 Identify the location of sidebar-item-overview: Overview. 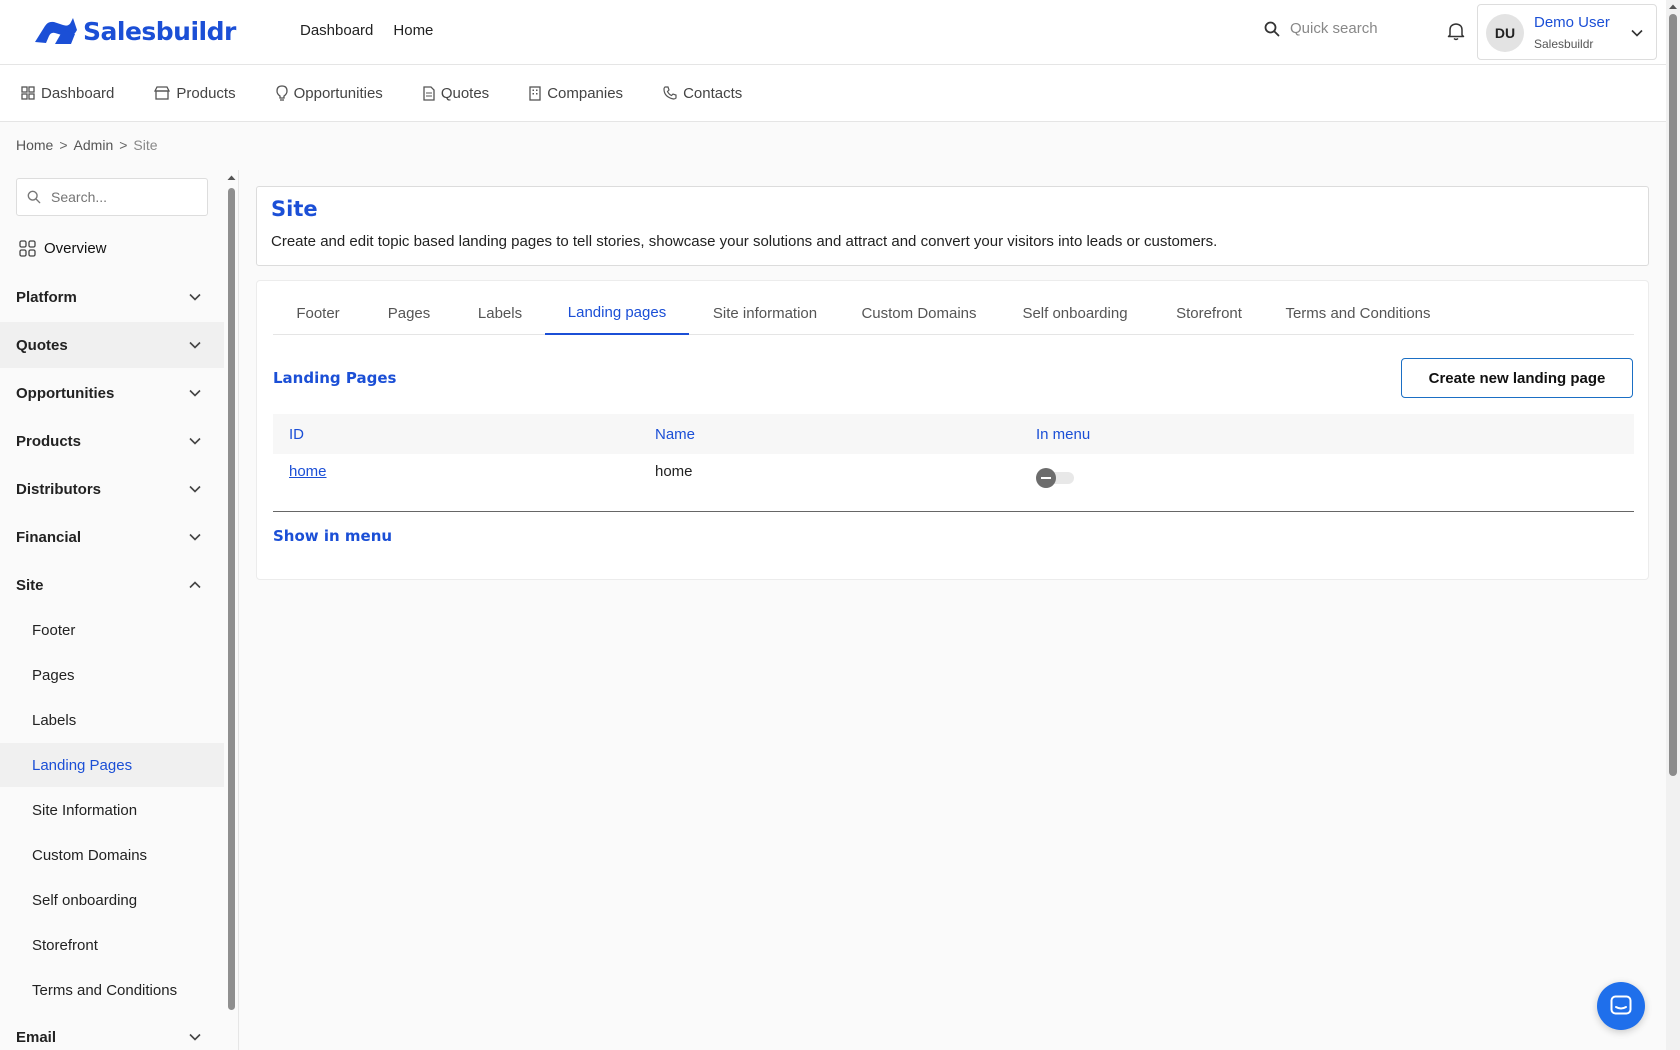
(63, 248).